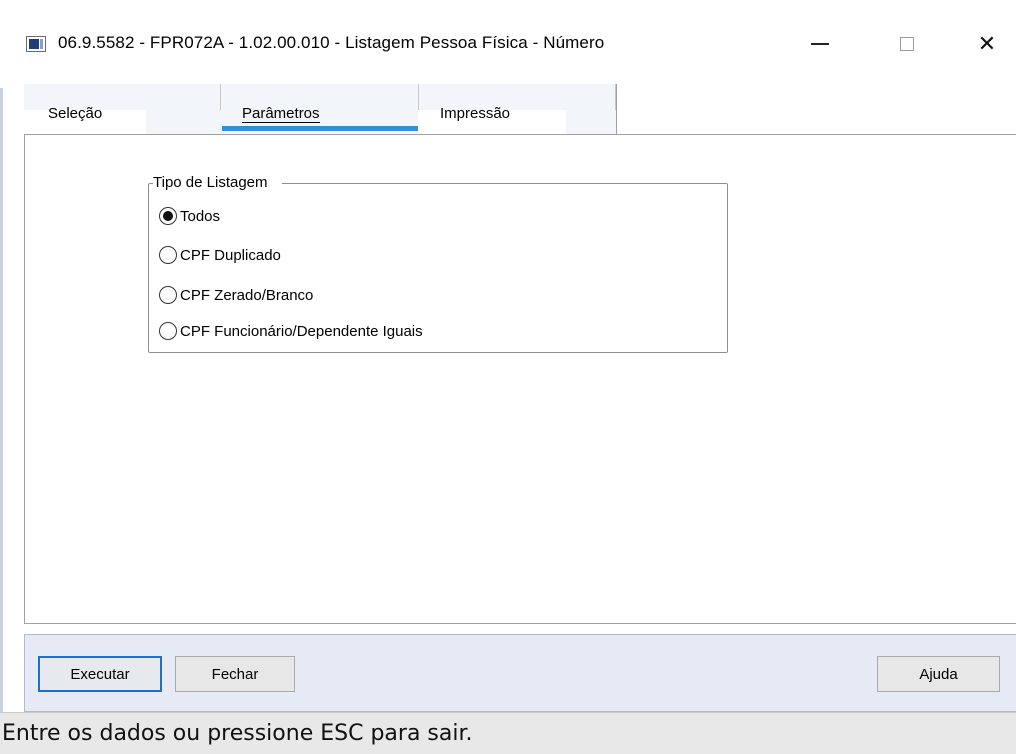 The width and height of the screenshot is (1016, 754). What do you see at coordinates (616, 109) in the screenshot?
I see `tab-panel-edge` at bounding box center [616, 109].